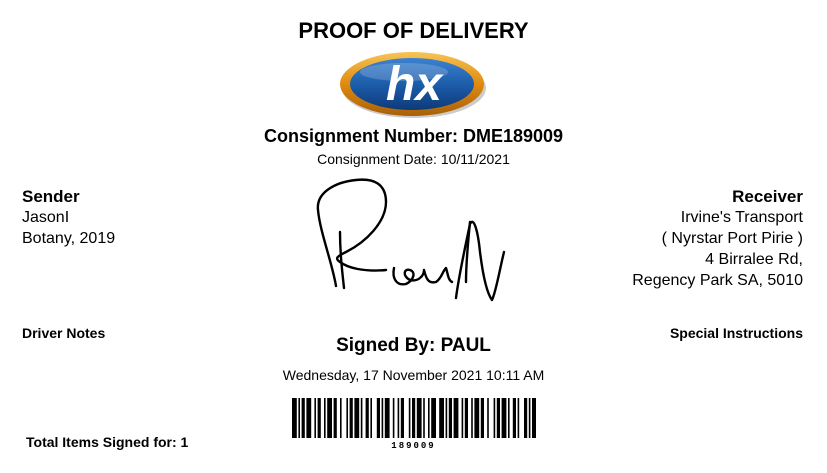  What do you see at coordinates (413, 375) in the screenshot?
I see `signed-datetime: Wednesday, 17 November 2021 10:11 AM` at bounding box center [413, 375].